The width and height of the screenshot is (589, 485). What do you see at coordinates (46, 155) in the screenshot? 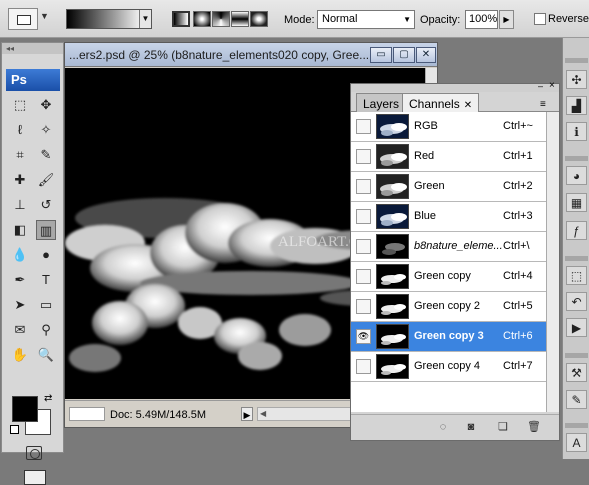
I see `slice-tool-icon: ✎` at bounding box center [46, 155].